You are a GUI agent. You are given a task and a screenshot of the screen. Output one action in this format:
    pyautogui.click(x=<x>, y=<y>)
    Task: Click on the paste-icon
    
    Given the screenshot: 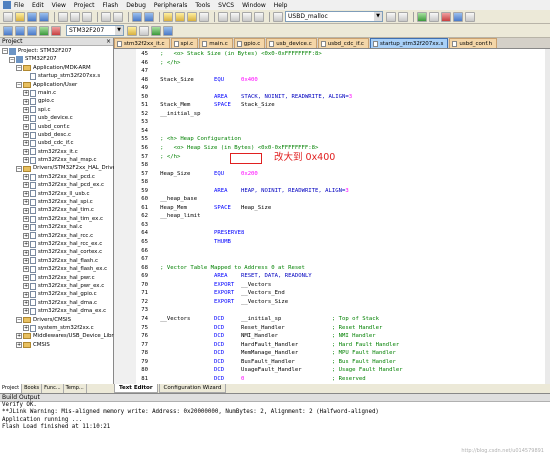 What is the action you would take?
    pyautogui.click(x=87, y=16)
    